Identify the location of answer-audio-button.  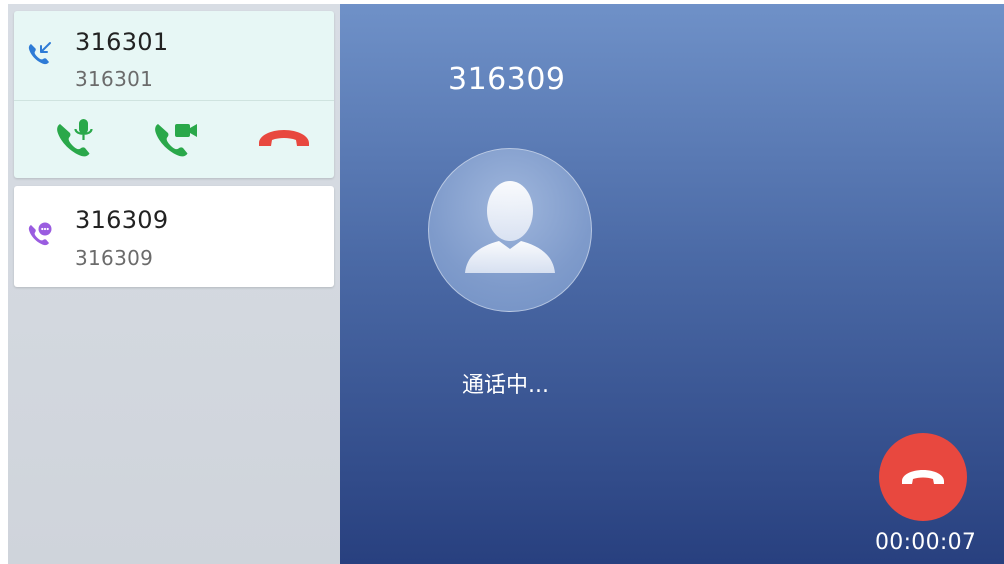
(76, 138).